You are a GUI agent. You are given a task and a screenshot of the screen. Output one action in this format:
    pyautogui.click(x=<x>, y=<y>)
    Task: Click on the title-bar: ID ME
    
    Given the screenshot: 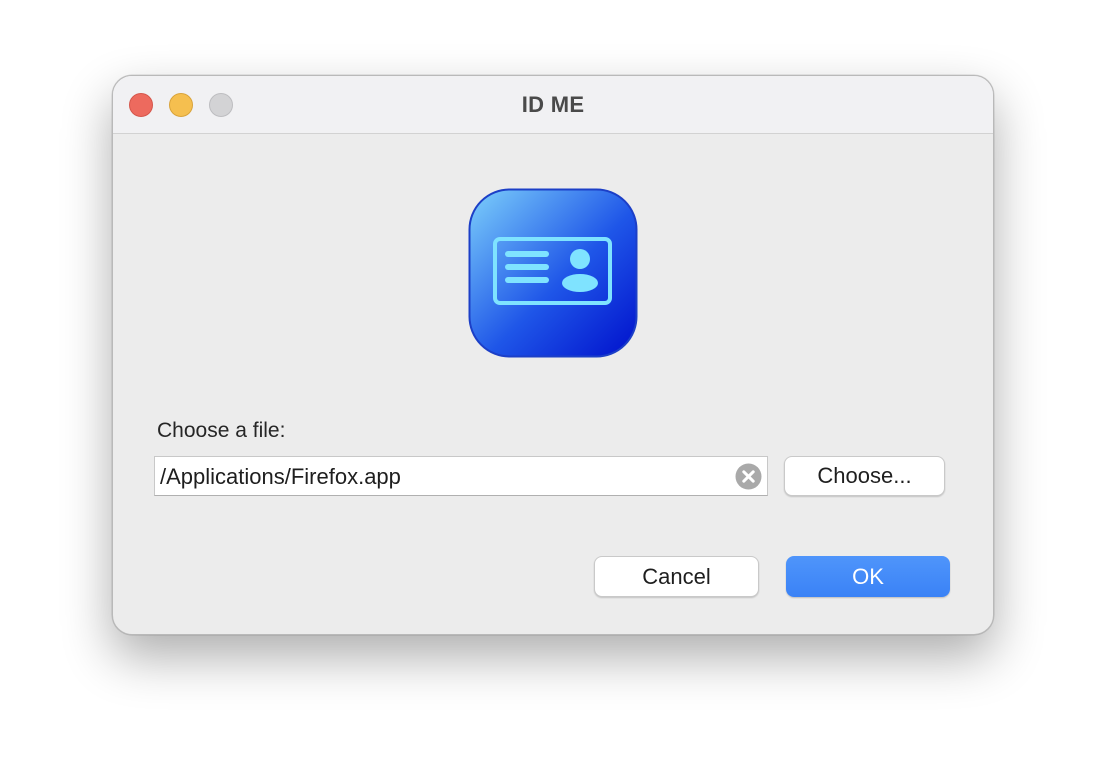 What is the action you would take?
    pyautogui.click(x=553, y=105)
    